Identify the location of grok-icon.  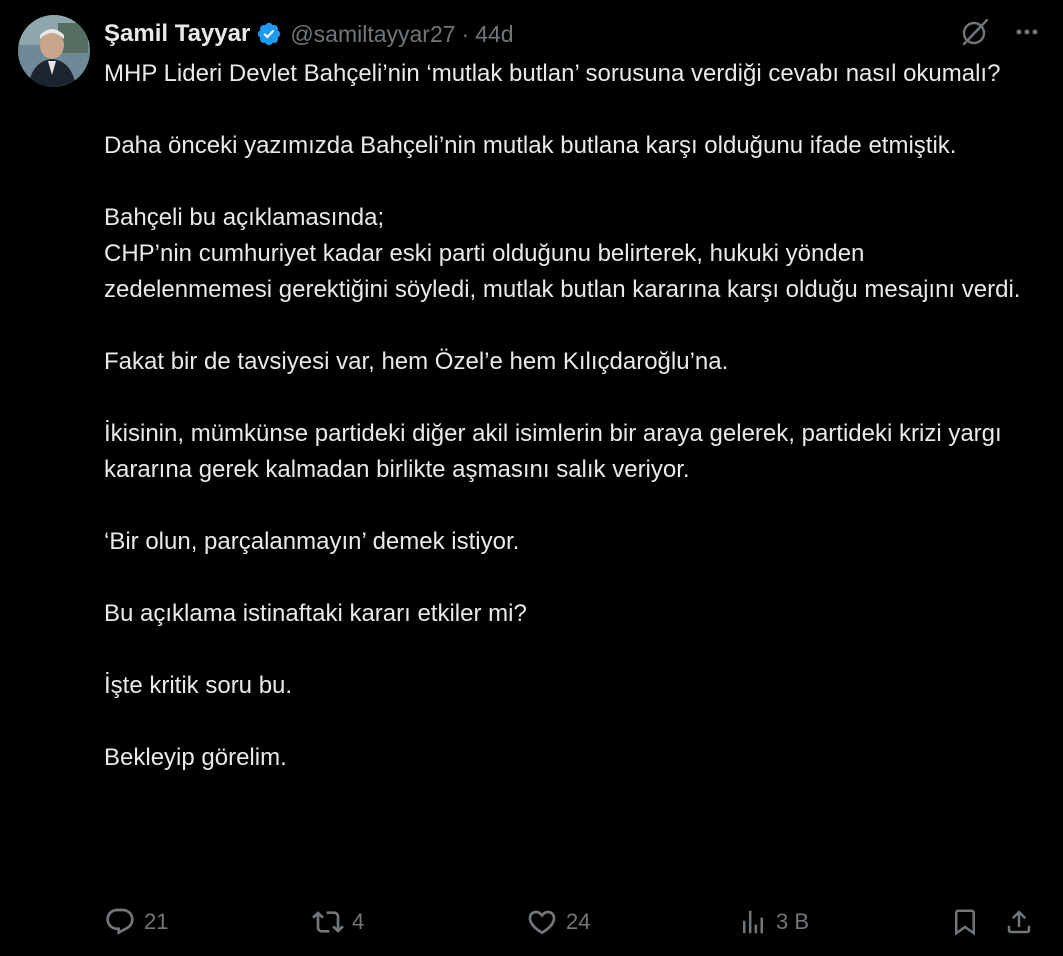
(975, 32).